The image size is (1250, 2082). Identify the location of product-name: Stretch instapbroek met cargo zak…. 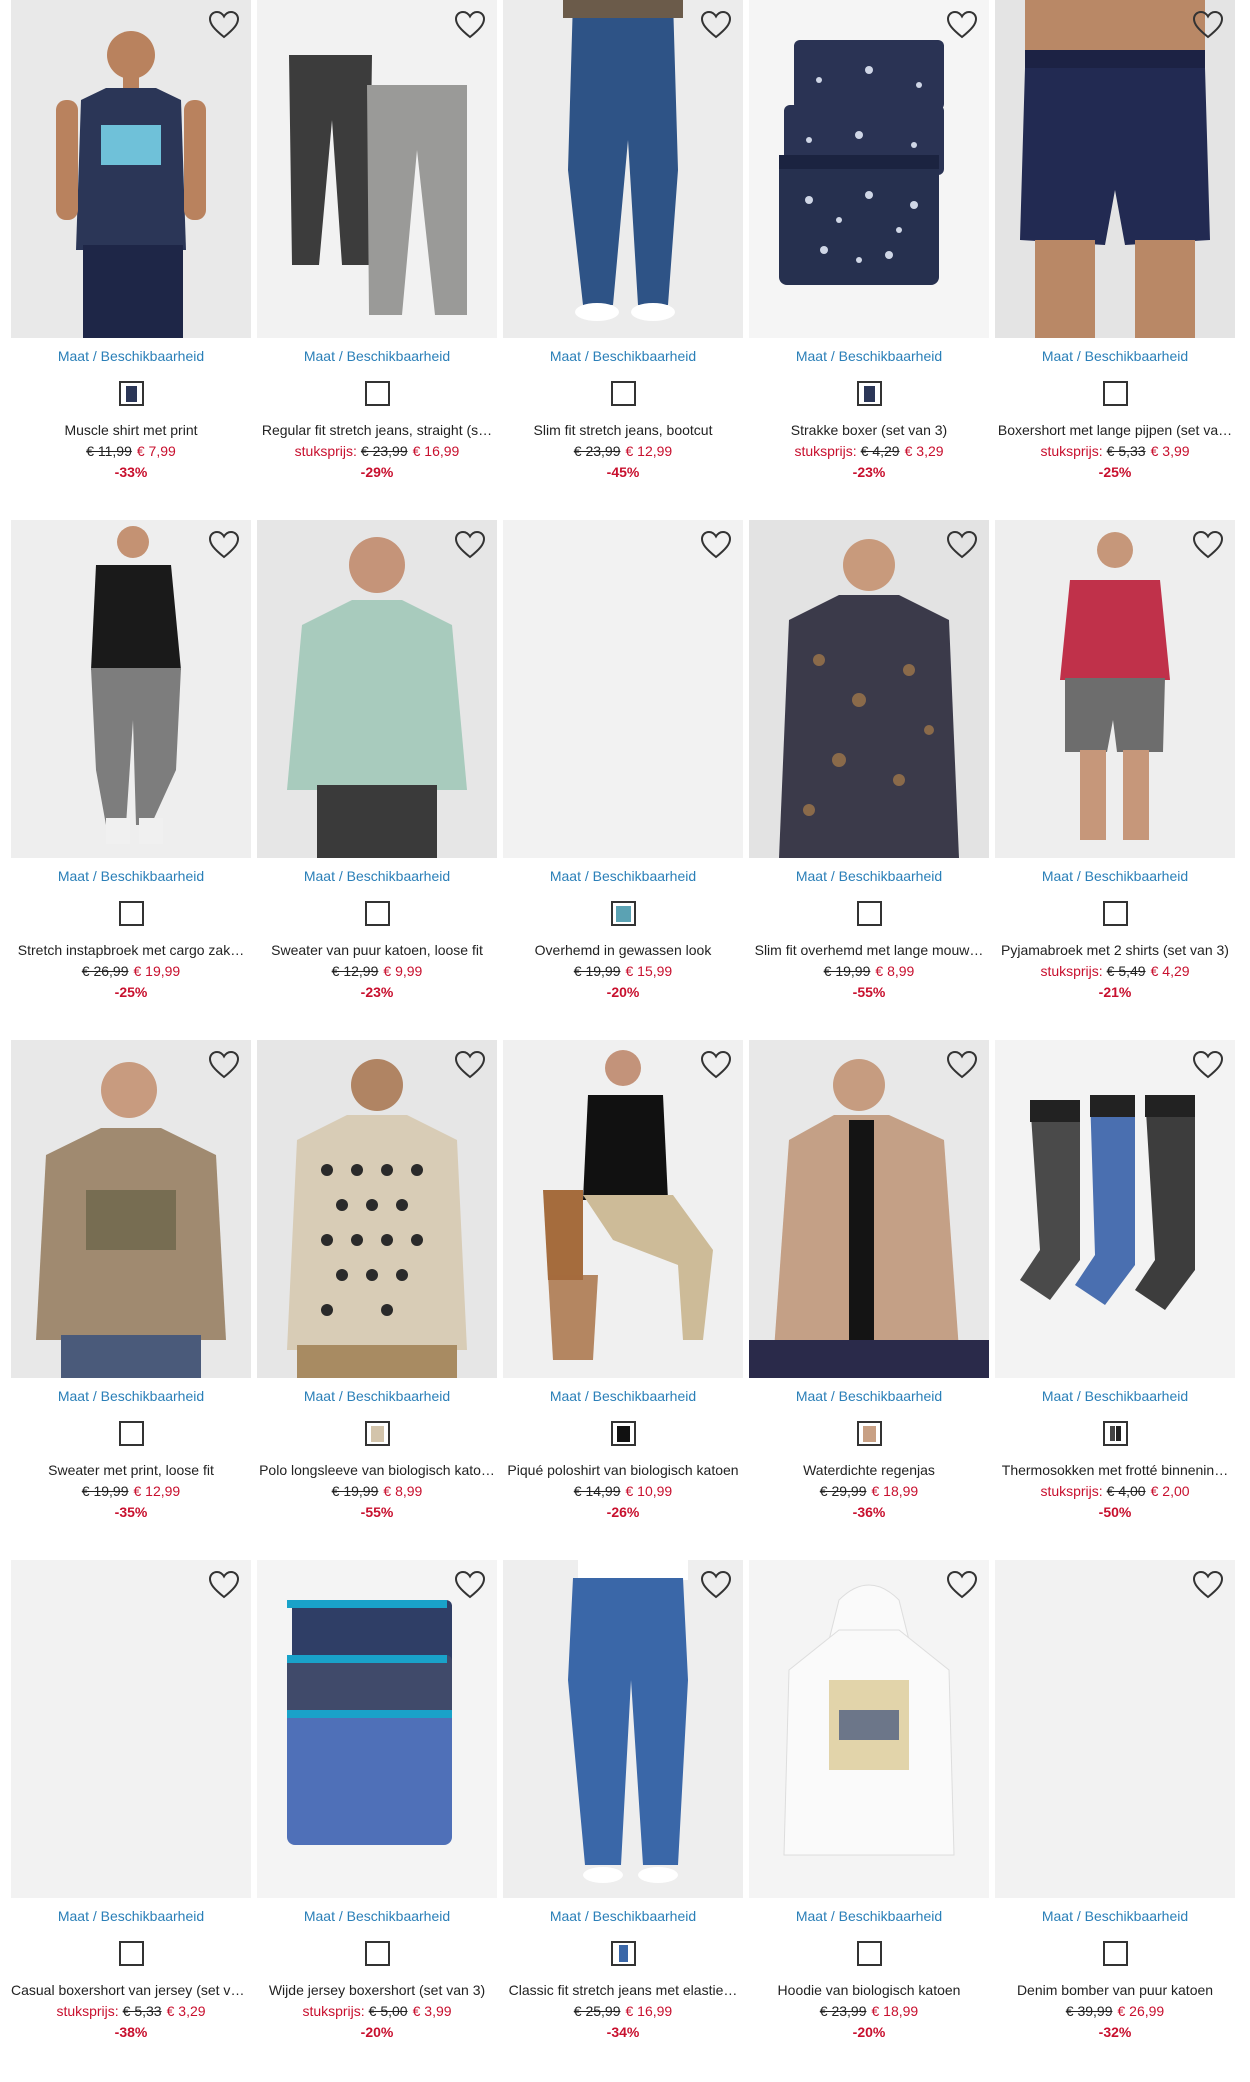
(131, 950).